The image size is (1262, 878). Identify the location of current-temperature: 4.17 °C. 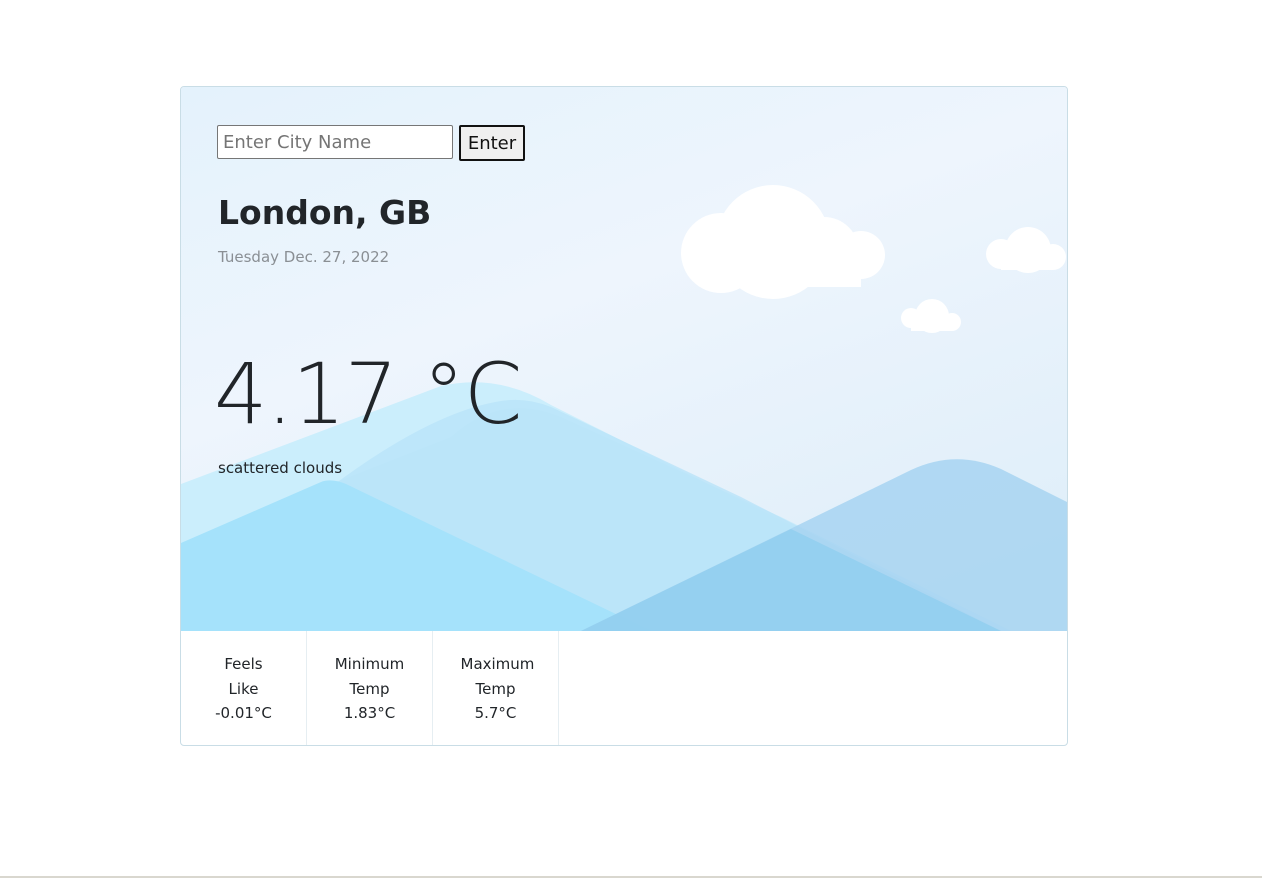
(368, 394).